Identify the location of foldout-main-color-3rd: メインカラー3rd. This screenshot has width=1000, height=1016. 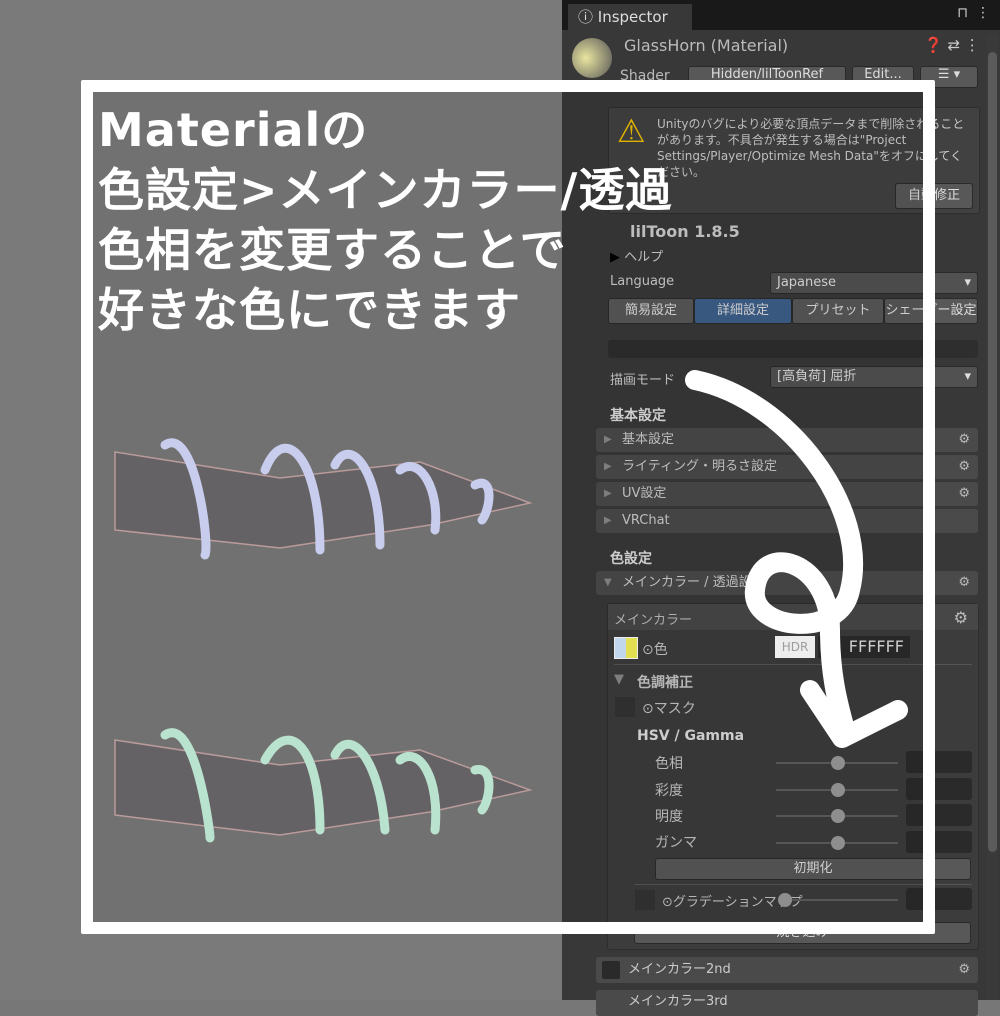
(787, 1003).